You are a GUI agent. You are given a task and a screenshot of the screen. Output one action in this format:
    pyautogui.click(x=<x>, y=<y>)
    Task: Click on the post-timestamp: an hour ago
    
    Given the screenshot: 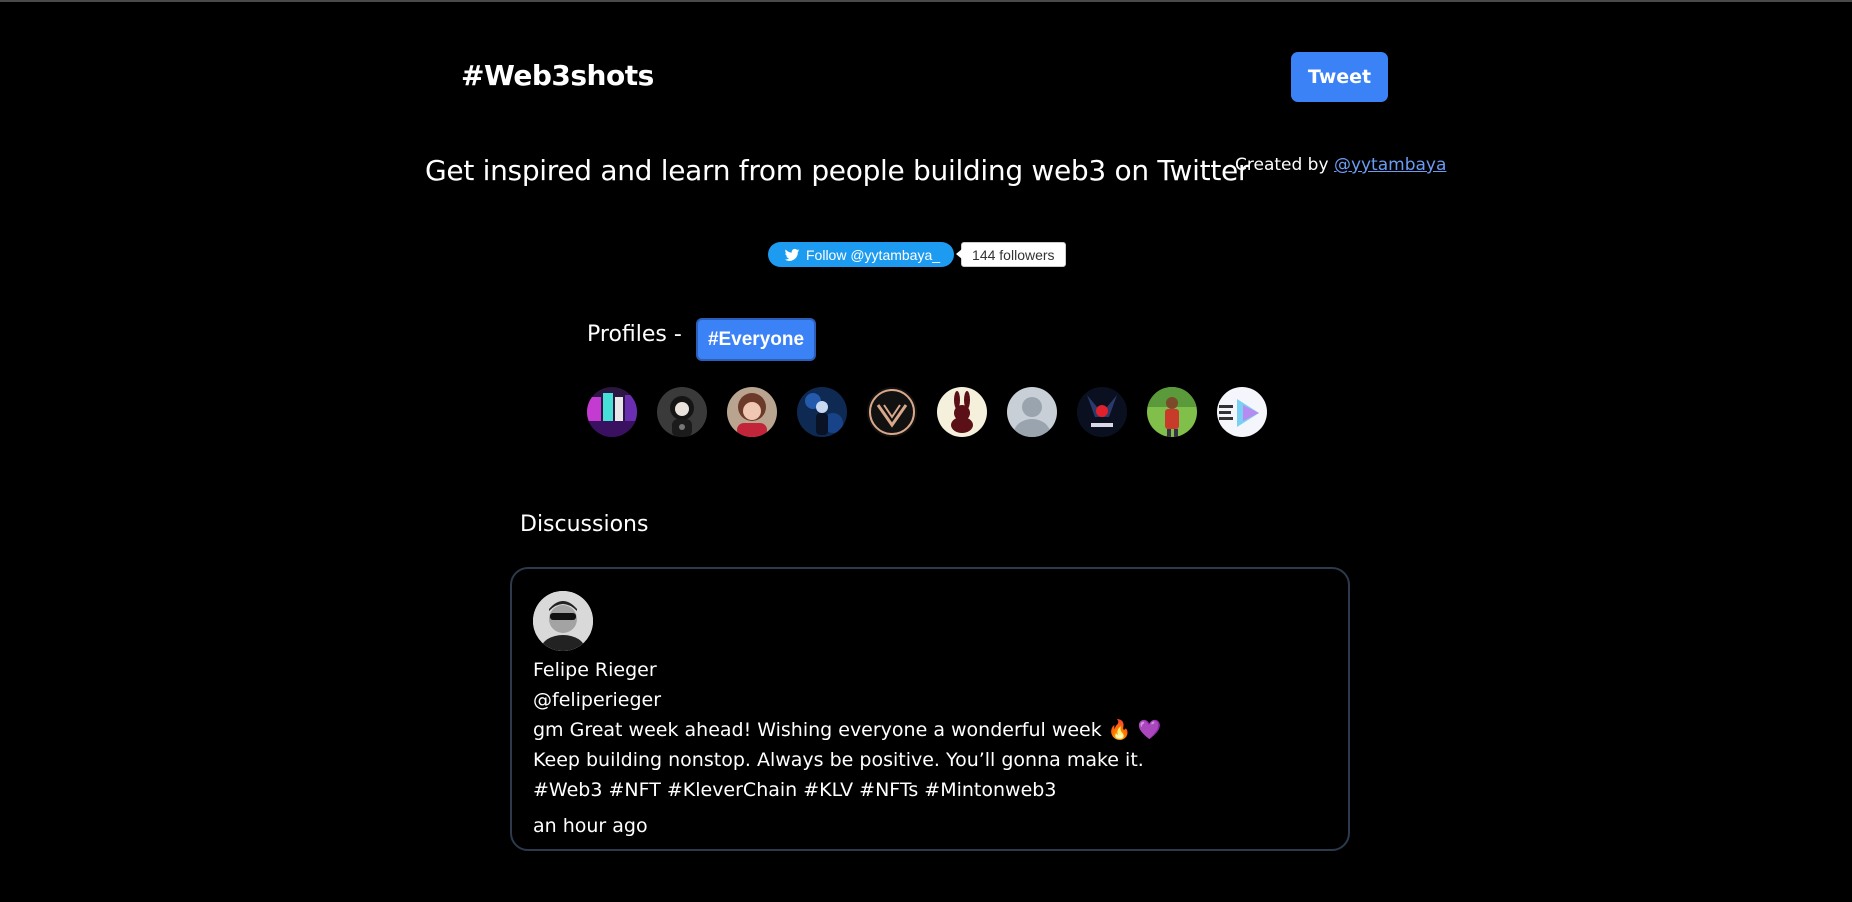 What is the action you would take?
    pyautogui.click(x=590, y=826)
    